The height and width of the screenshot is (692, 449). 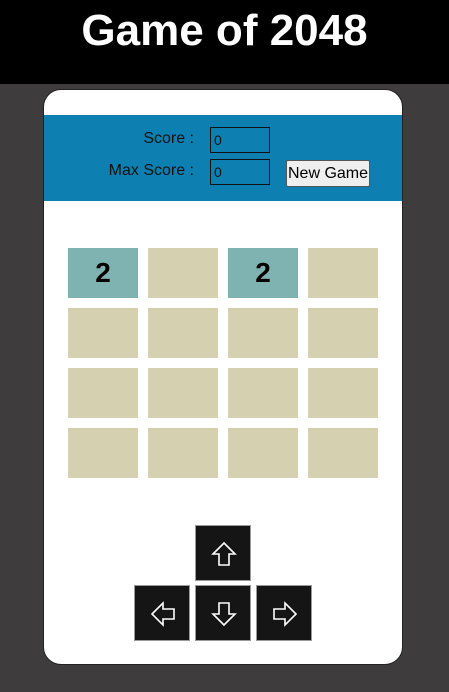 What do you see at coordinates (151, 170) in the screenshot?
I see `max-score-label: Max Score :` at bounding box center [151, 170].